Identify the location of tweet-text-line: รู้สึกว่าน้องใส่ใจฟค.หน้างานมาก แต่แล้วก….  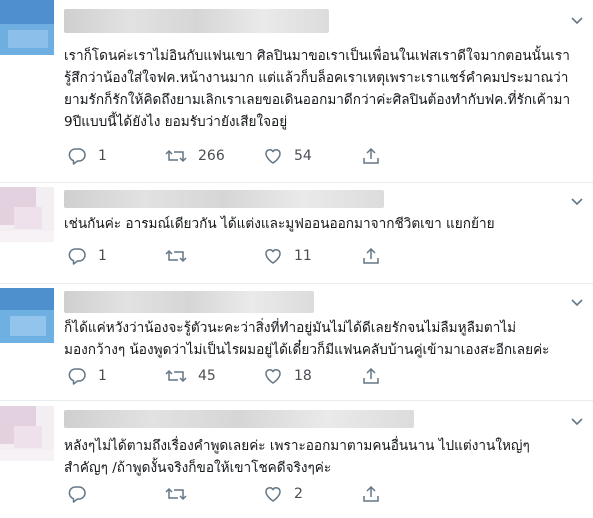
(316, 78).